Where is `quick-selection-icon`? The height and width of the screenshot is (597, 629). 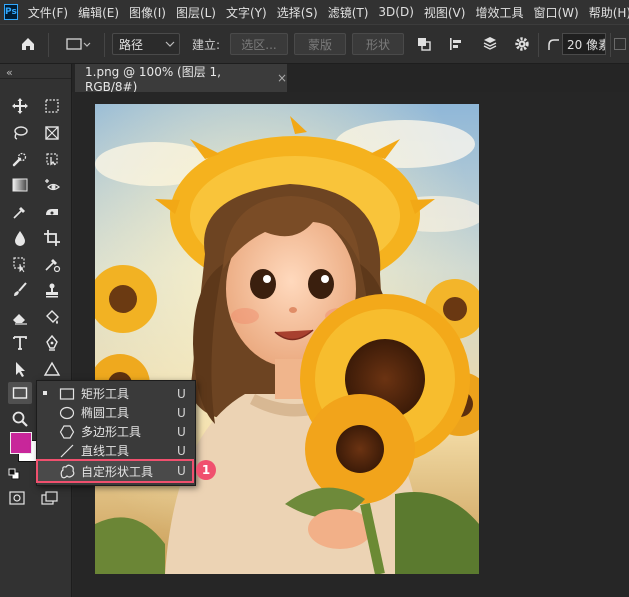
quick-selection-icon is located at coordinates (19, 159).